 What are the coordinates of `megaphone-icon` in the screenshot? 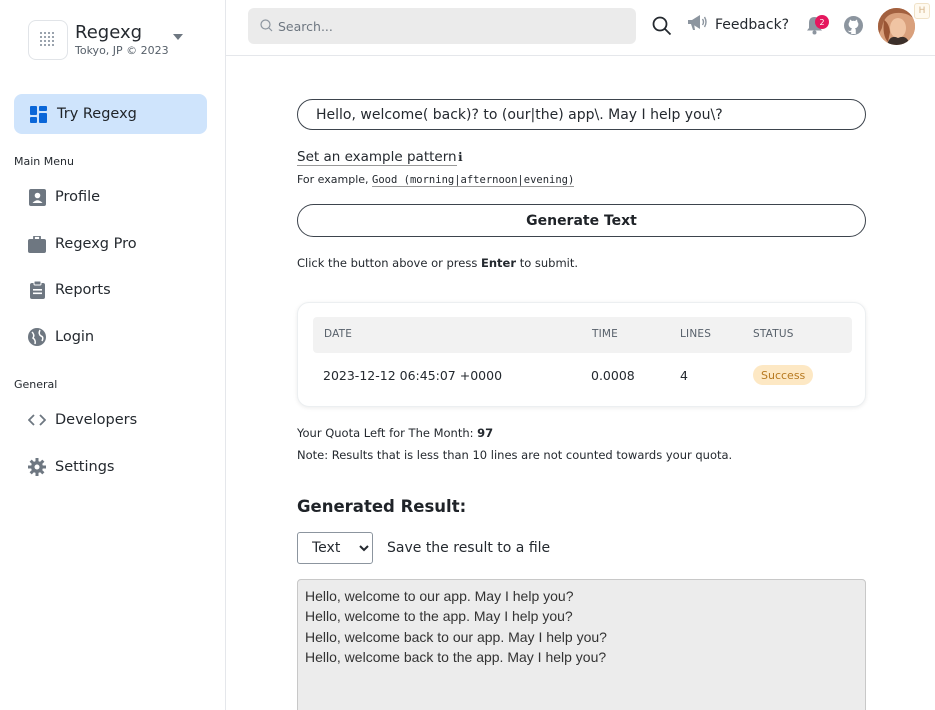 It's located at (697, 24).